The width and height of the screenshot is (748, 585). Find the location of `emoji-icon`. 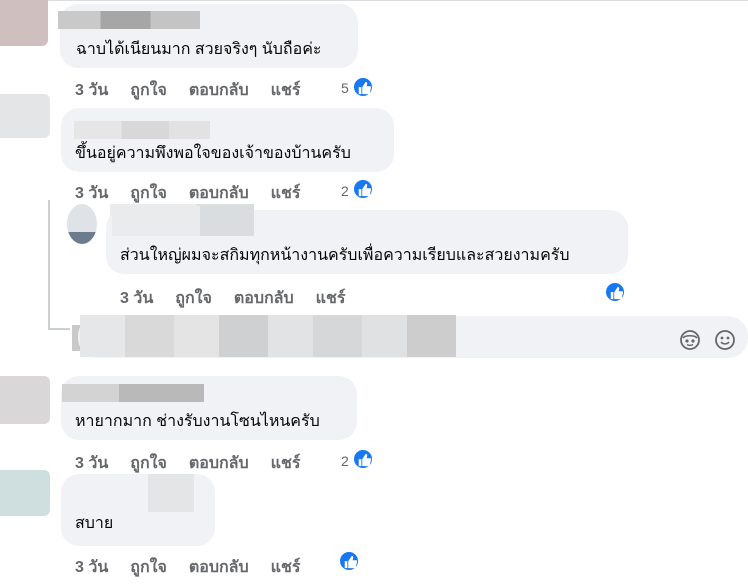

emoji-icon is located at coordinates (725, 340).